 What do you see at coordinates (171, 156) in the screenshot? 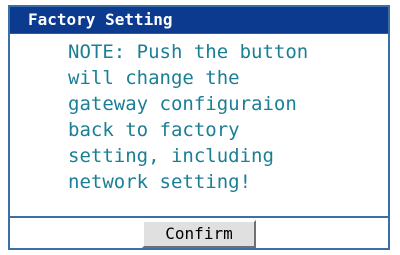
I see `note-line: setting, including` at bounding box center [171, 156].